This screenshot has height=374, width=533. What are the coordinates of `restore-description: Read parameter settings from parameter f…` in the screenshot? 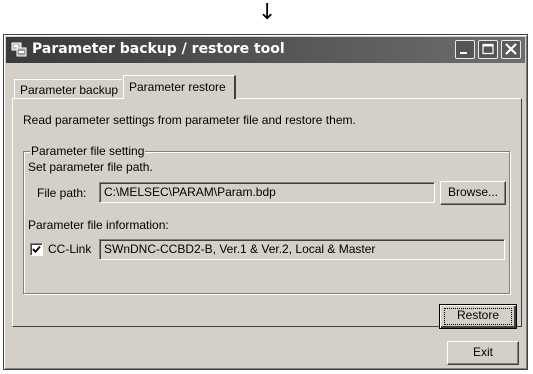 It's located at (189, 120).